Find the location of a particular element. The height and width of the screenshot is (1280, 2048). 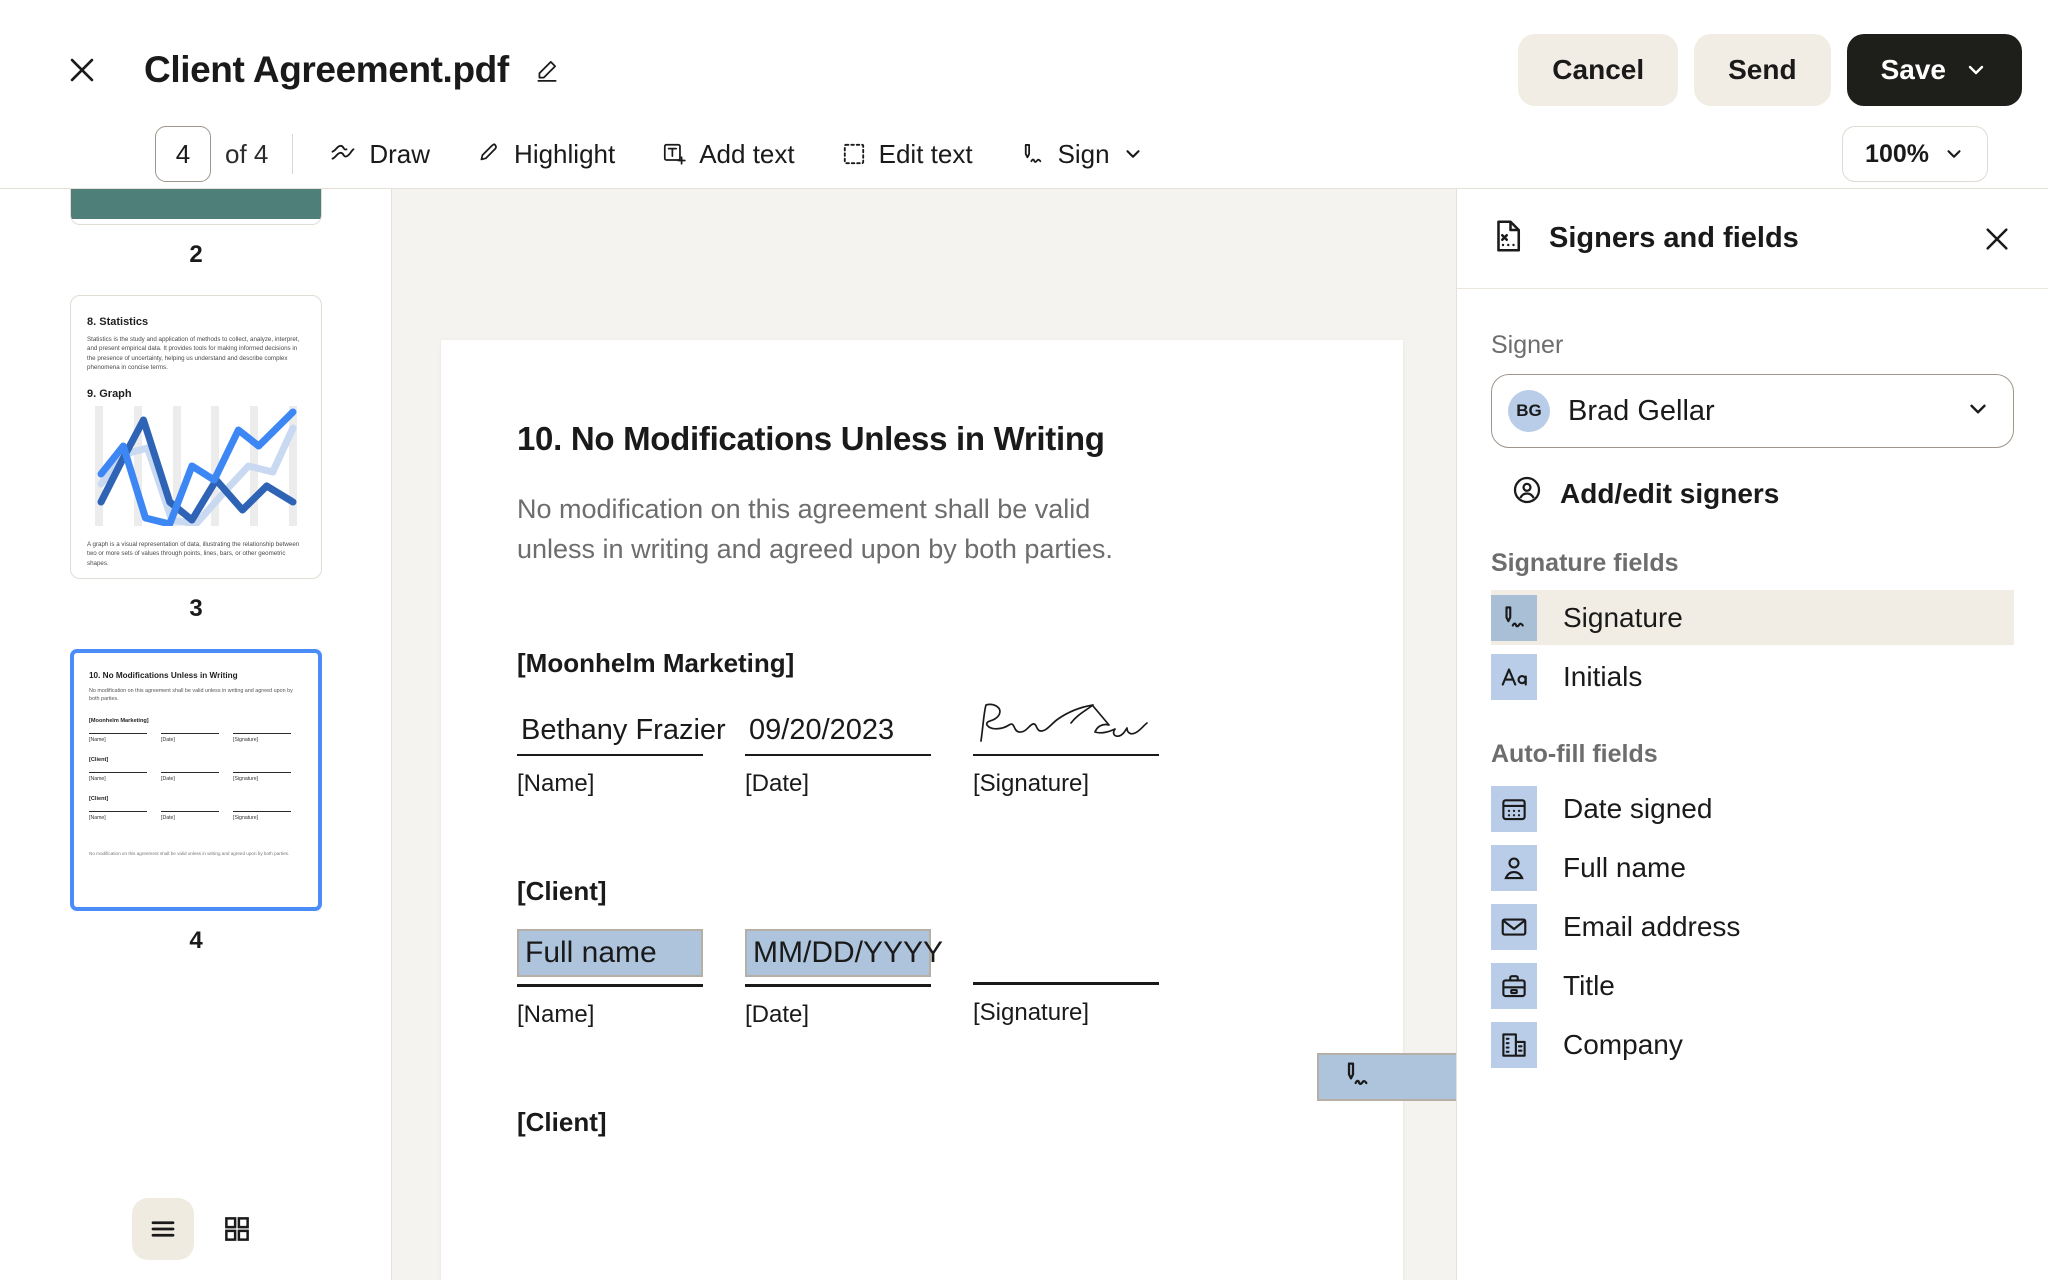

tool-draw: Draw is located at coordinates (379, 154).